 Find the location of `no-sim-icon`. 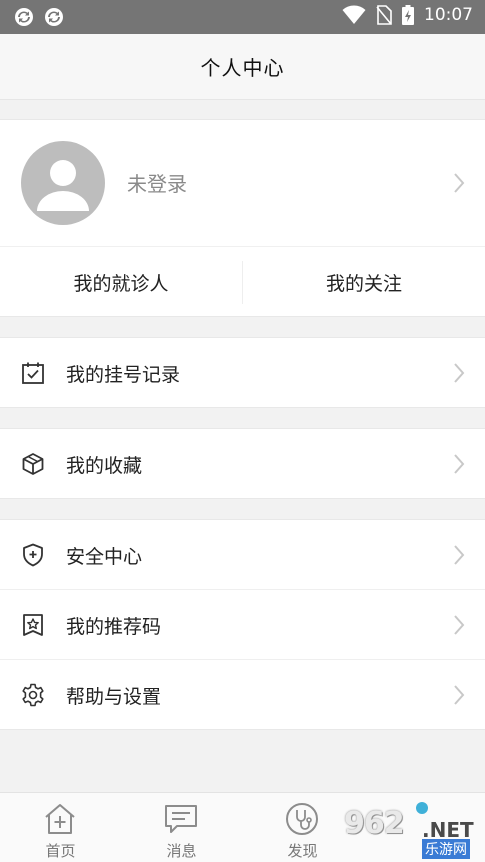

no-sim-icon is located at coordinates (384, 15).